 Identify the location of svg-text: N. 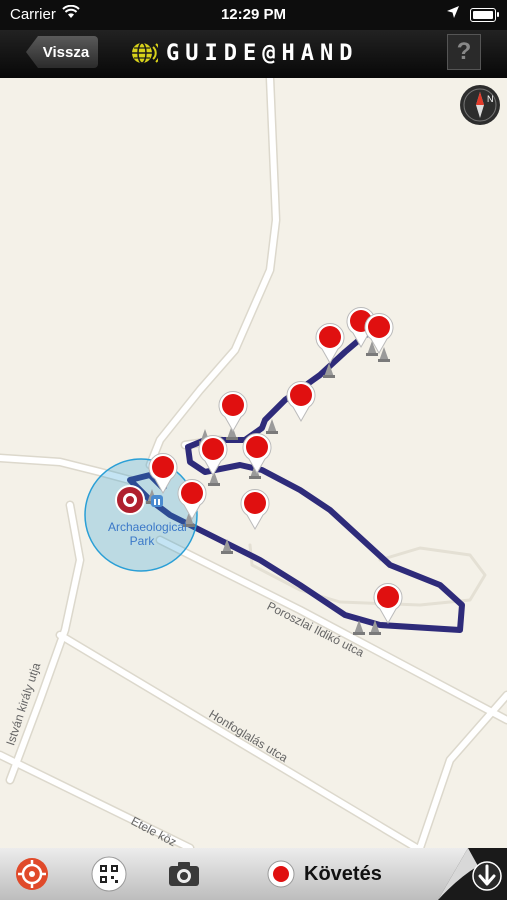
(490, 99).